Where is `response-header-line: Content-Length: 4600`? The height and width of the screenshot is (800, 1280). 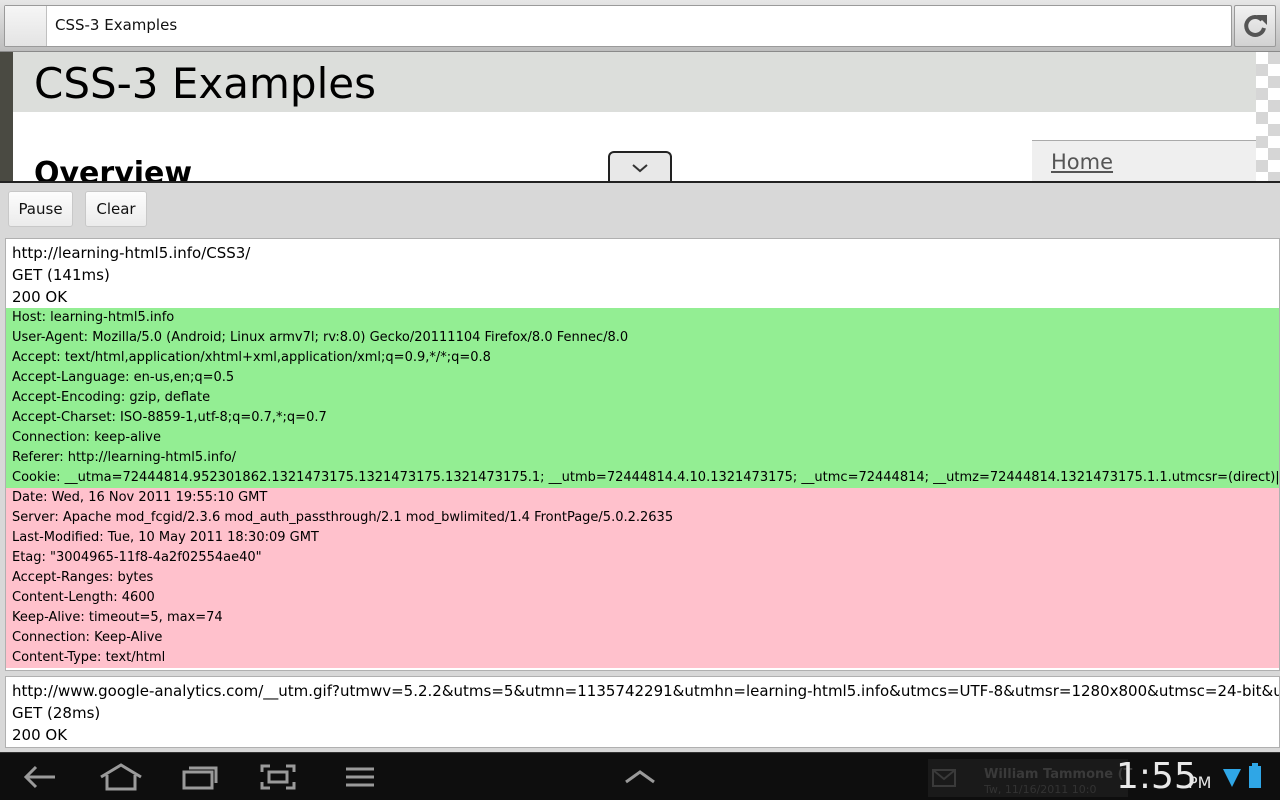 response-header-line: Content-Length: 4600 is located at coordinates (83, 597).